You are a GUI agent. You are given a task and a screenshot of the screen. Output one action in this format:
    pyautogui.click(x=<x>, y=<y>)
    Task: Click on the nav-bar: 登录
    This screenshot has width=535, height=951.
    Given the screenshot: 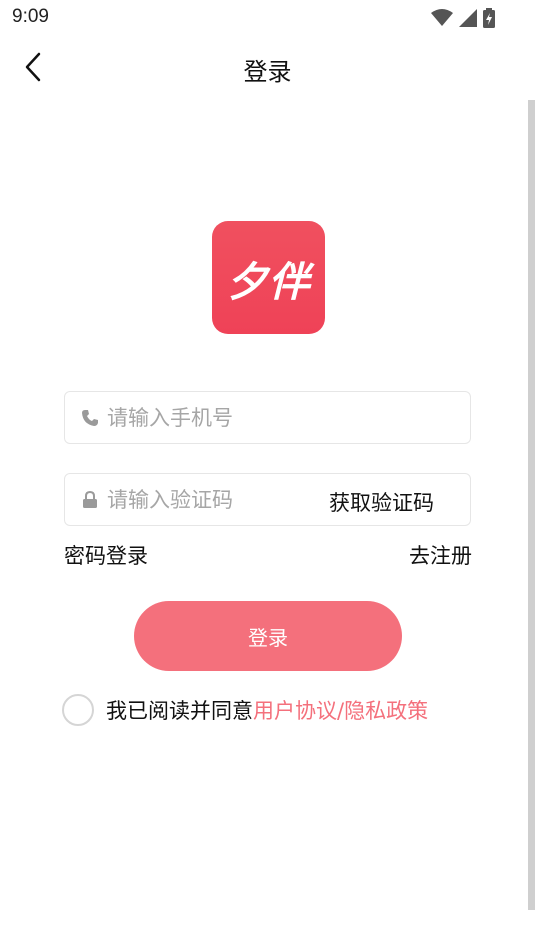 What is the action you would take?
    pyautogui.click(x=267, y=69)
    